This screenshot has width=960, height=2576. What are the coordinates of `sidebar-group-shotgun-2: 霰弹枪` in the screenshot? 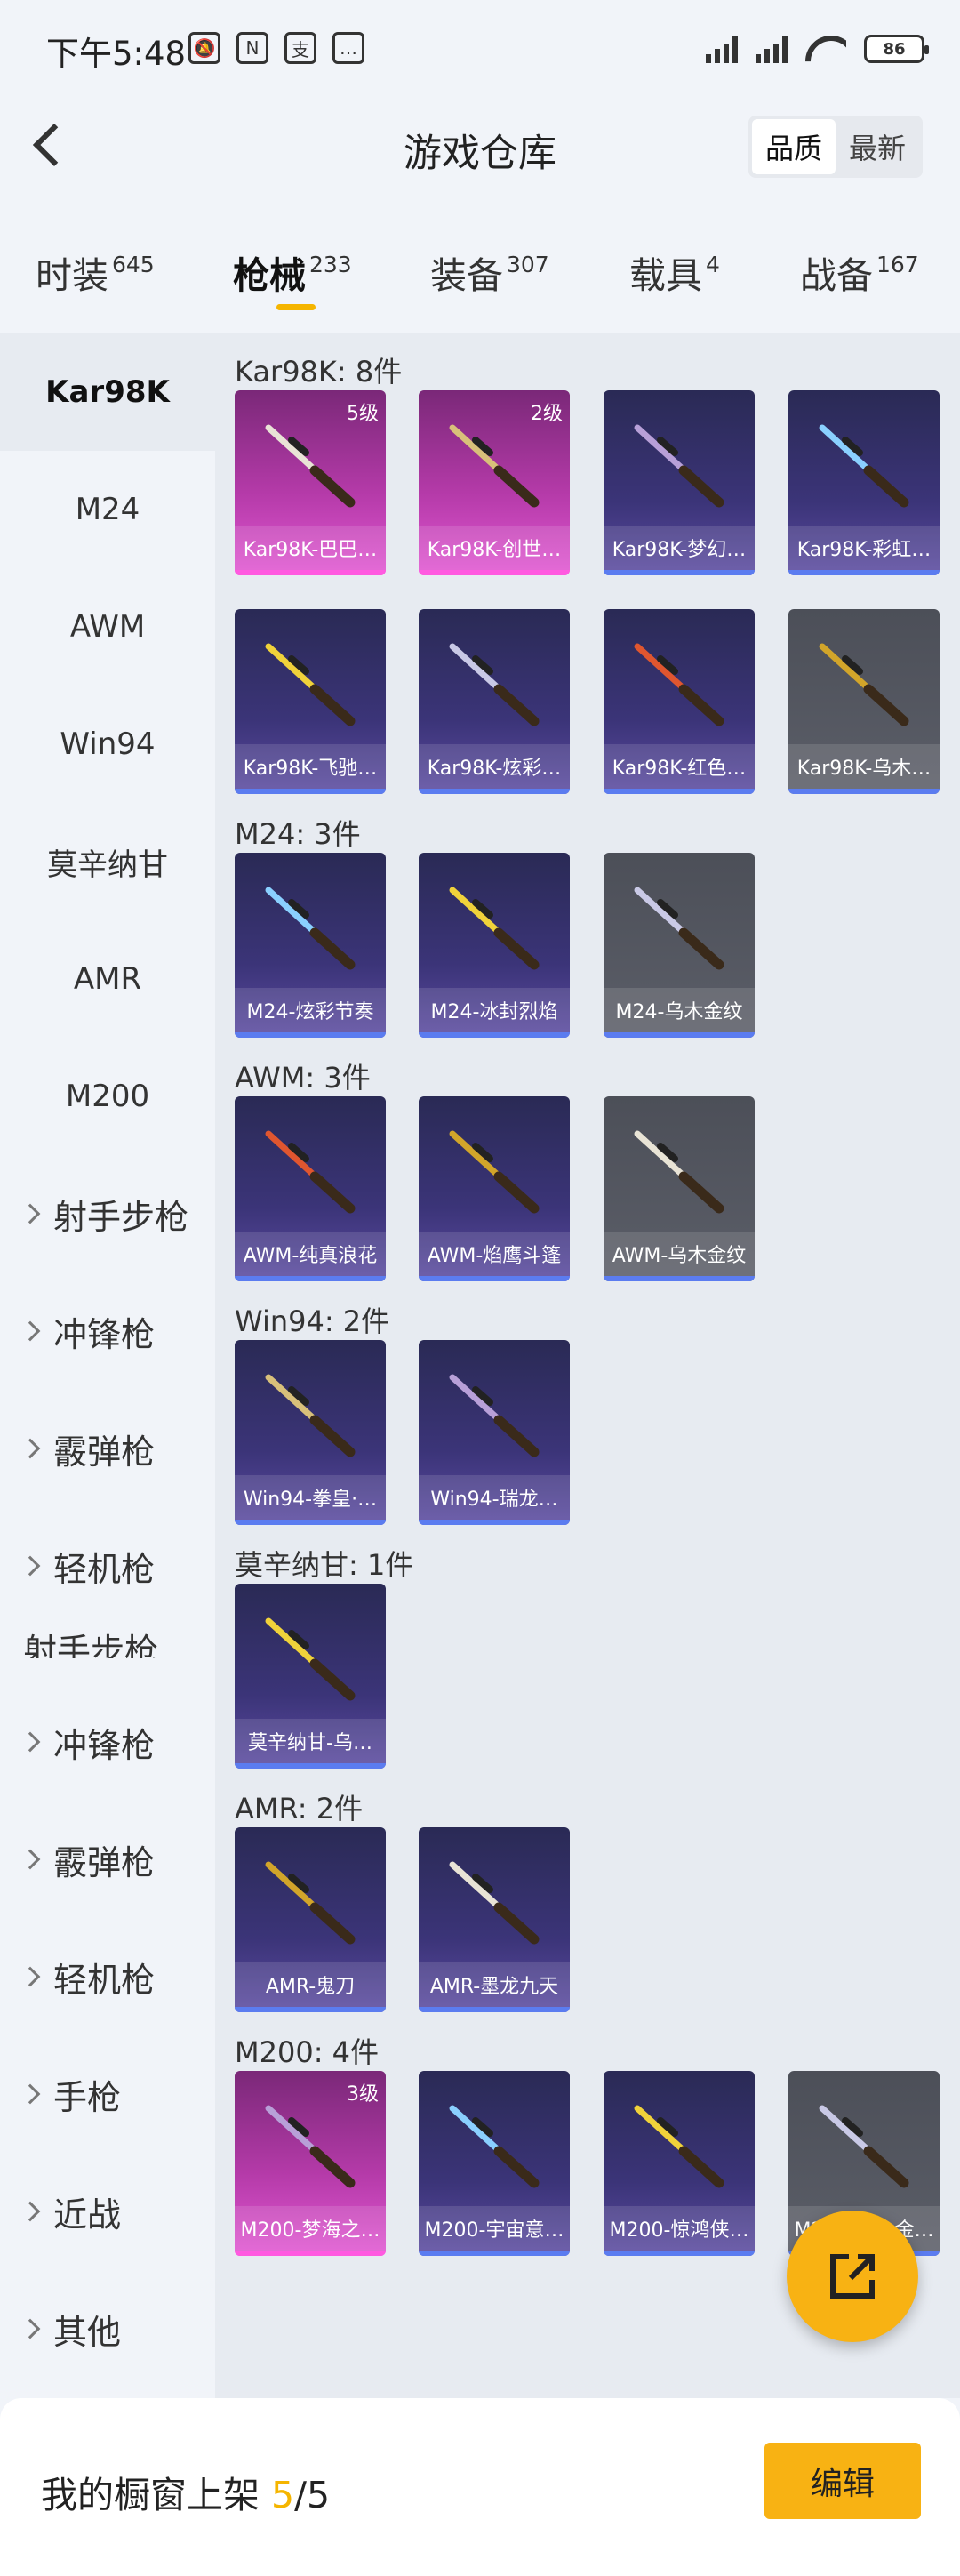 It's located at (107, 1859).